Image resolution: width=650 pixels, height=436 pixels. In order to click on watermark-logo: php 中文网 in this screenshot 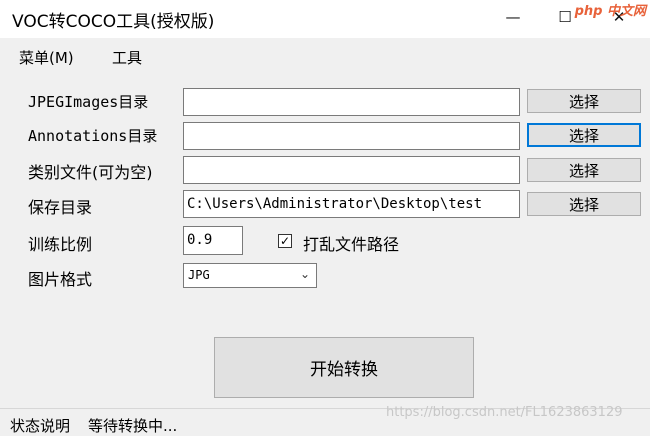, I will do `click(610, 11)`.